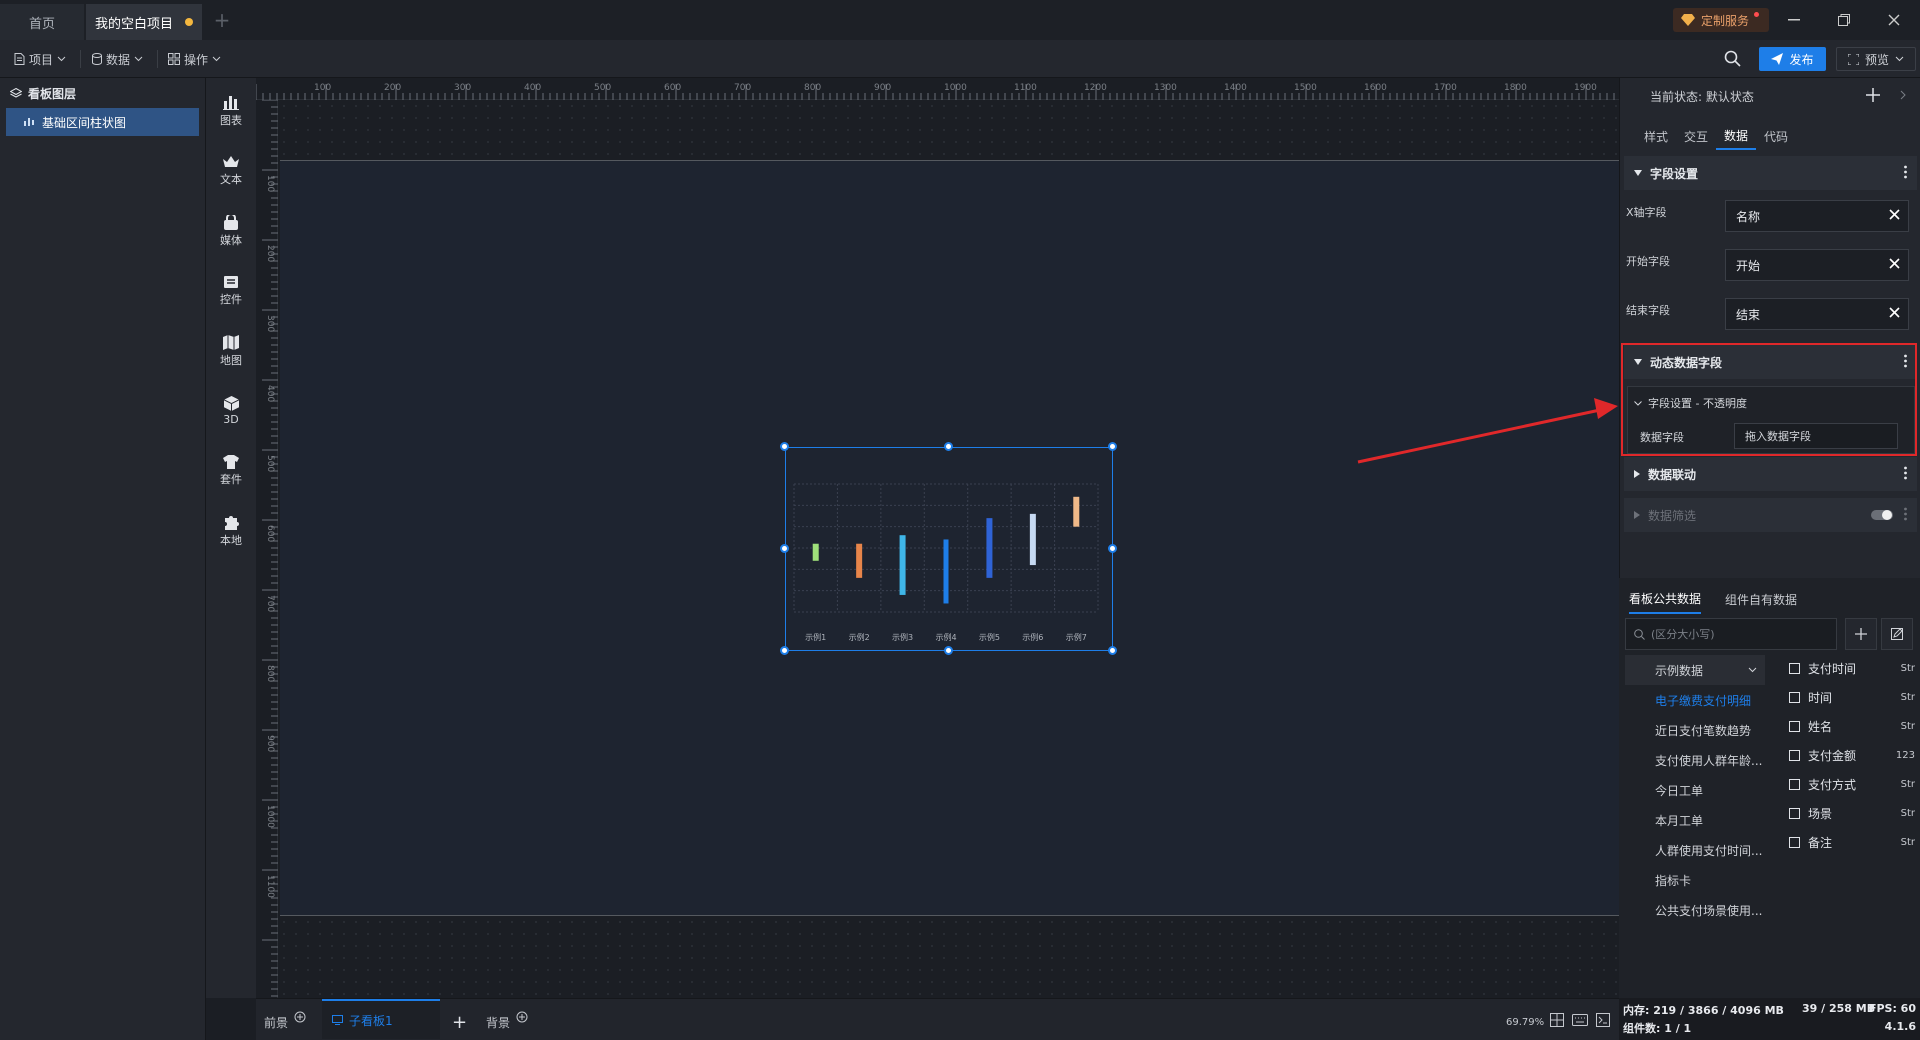 This screenshot has height=1040, width=1920. I want to click on menu-project: 项目, so click(40, 59).